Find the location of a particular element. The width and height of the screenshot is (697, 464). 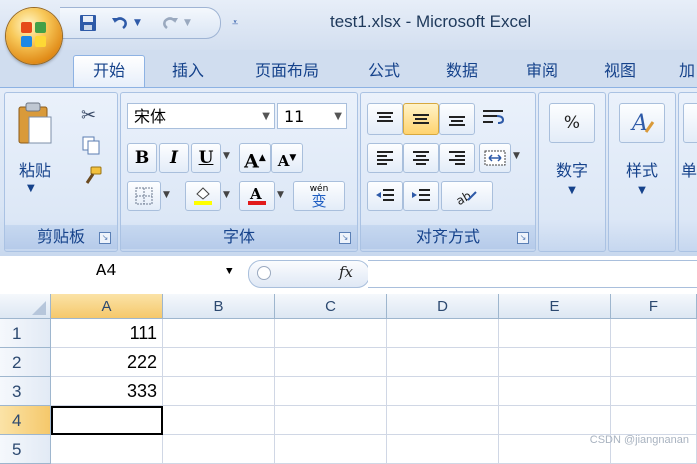

name-box: A4 ▼ is located at coordinates (125, 272).